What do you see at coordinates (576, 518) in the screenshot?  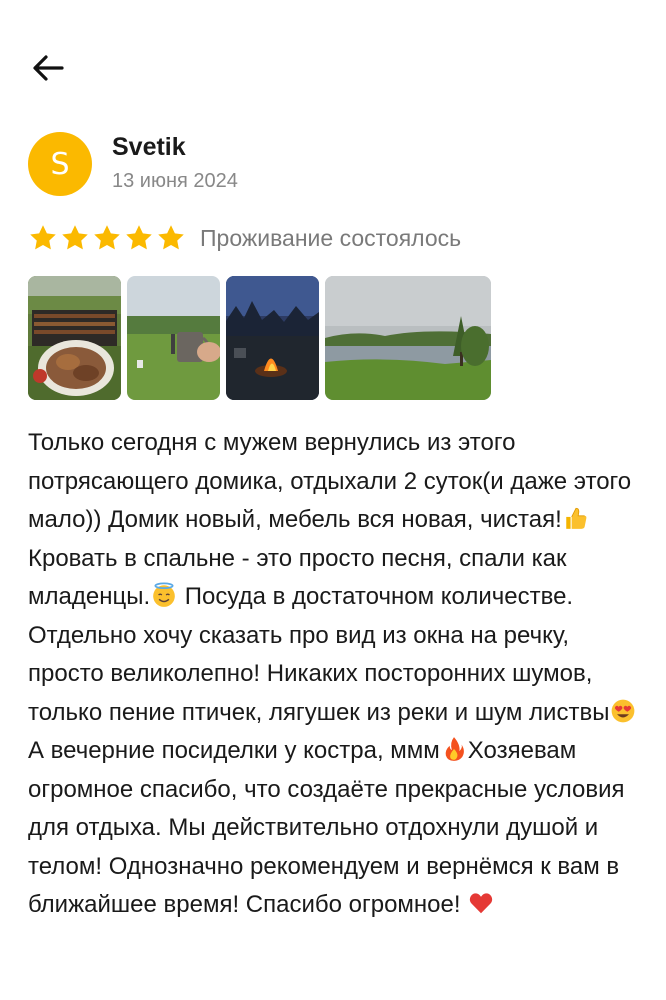 I see `thumbs-up-icon` at bounding box center [576, 518].